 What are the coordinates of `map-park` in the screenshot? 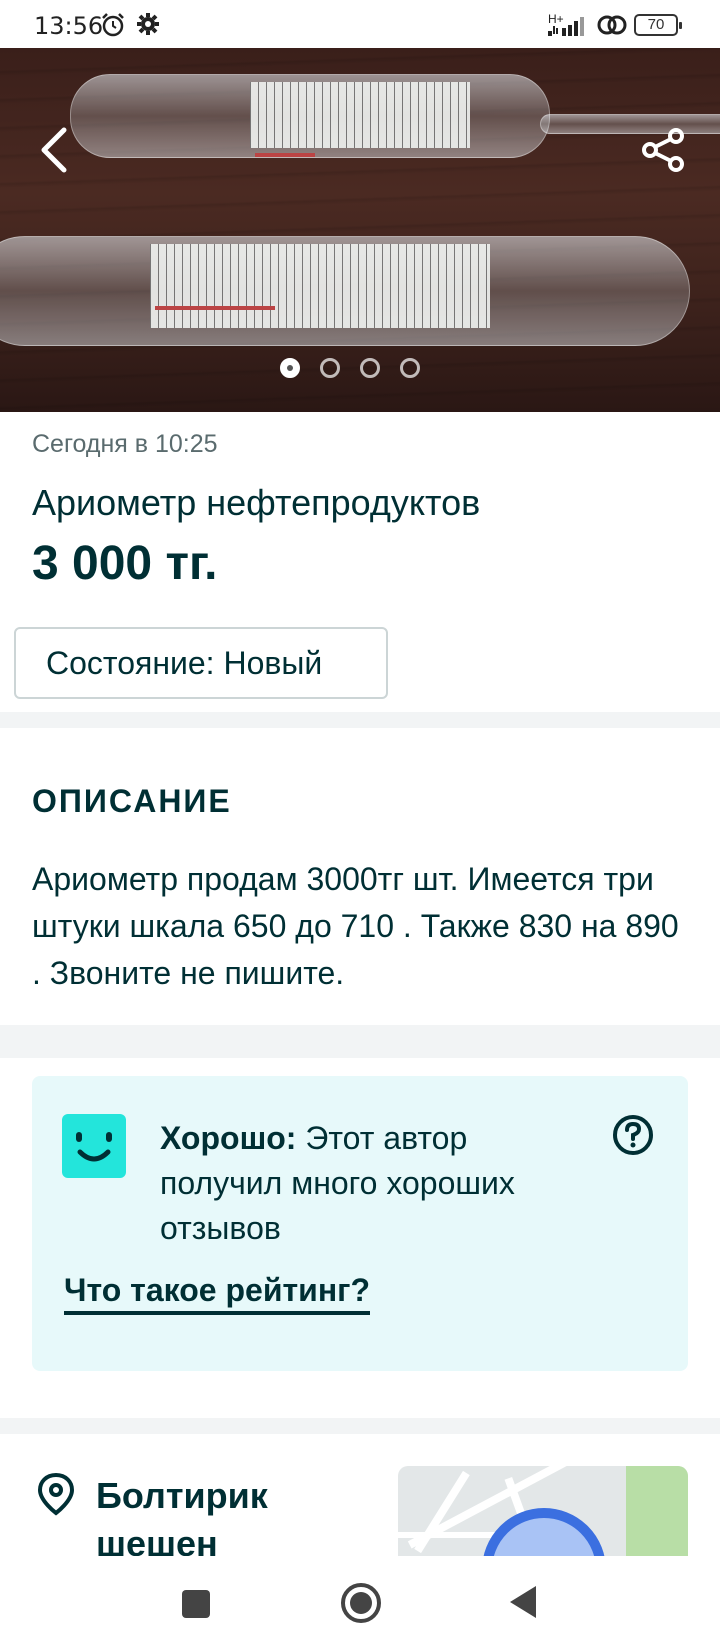 It's located at (657, 1512).